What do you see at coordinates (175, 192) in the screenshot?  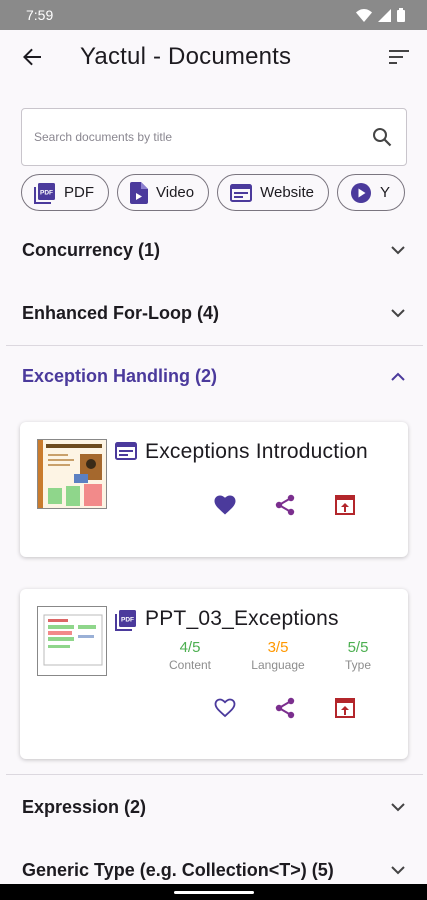 I see `chip-label: Video` at bounding box center [175, 192].